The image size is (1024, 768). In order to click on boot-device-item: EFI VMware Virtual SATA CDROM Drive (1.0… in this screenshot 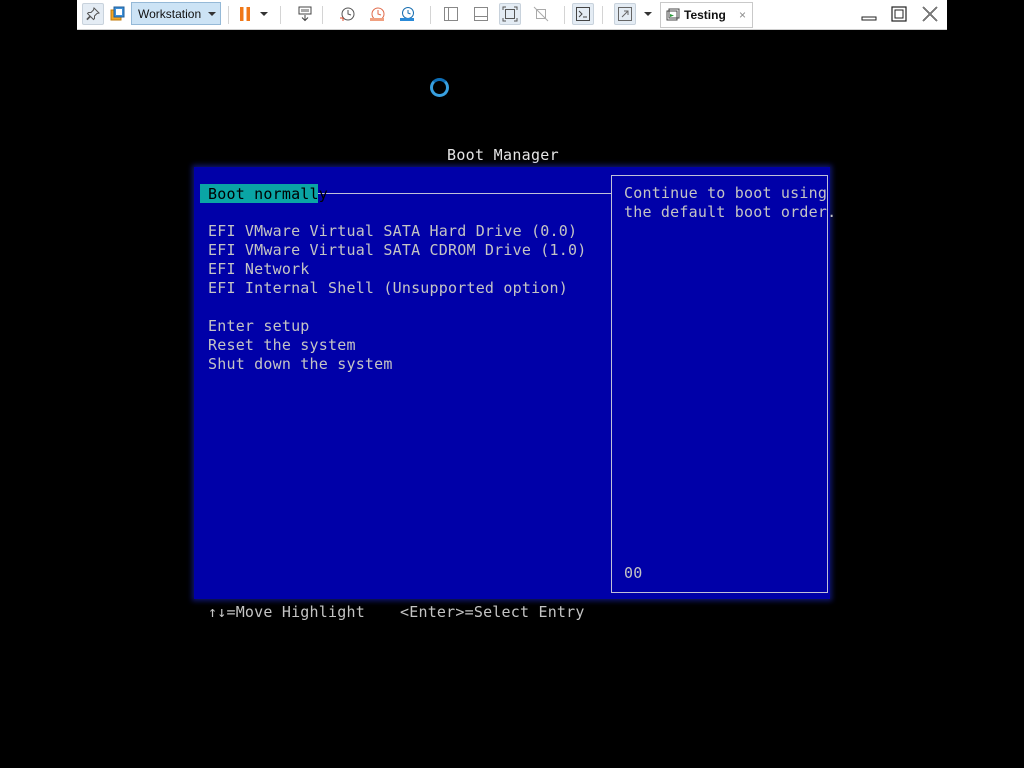, I will do `click(397, 250)`.